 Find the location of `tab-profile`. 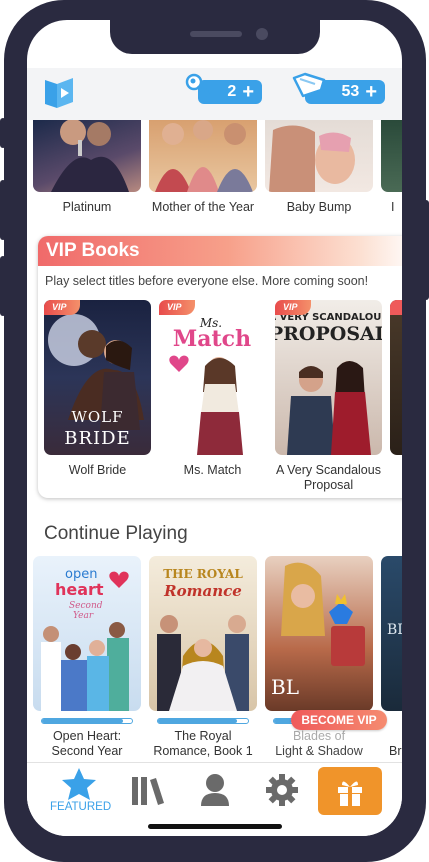

tab-profile is located at coordinates (215, 791).